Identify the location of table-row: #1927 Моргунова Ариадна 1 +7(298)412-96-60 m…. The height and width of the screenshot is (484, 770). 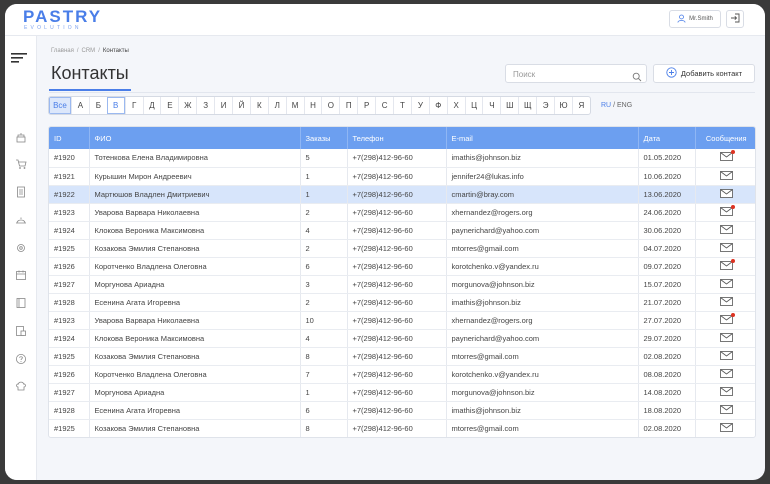
(402, 392).